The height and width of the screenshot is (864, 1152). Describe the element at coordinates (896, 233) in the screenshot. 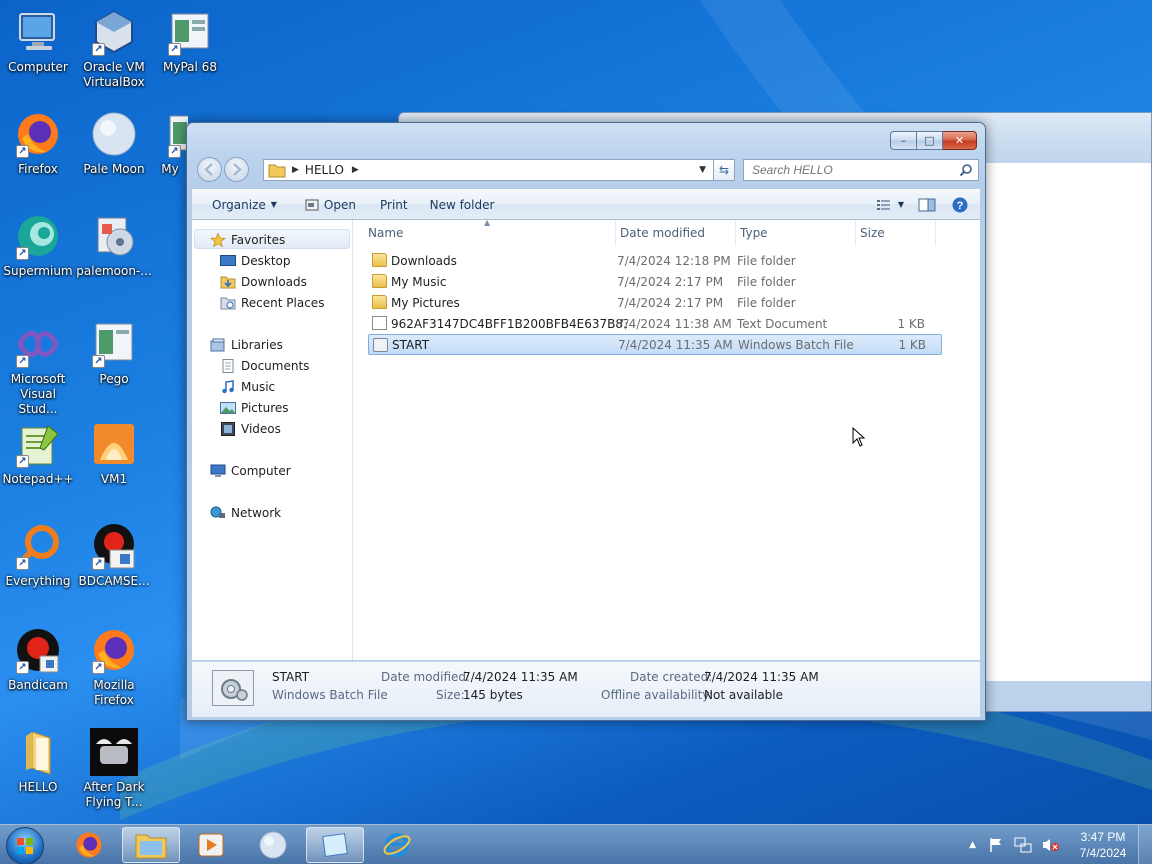

I see `column-header-size: Size` at that location.